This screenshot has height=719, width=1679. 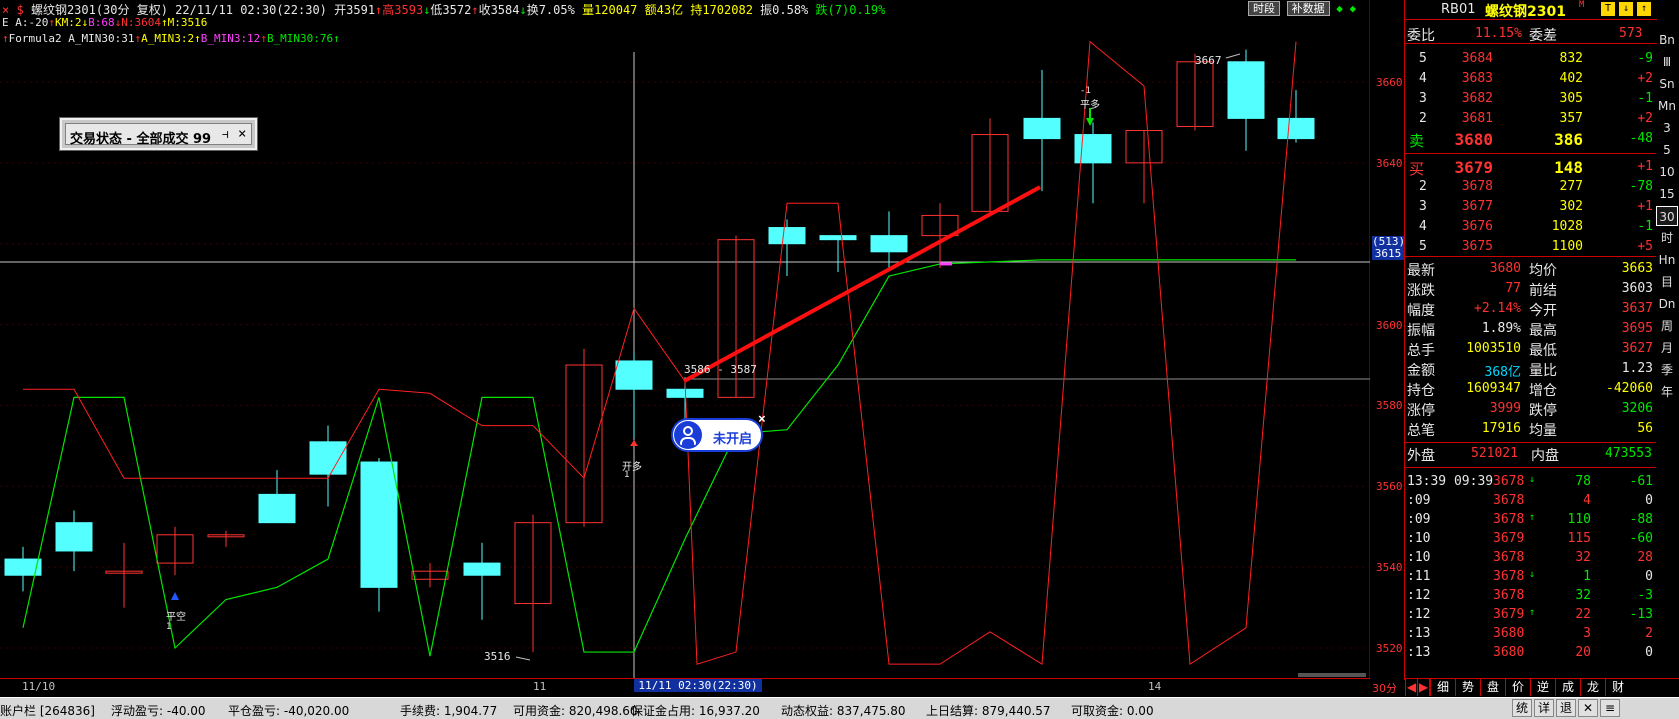 I want to click on stat-row: 涨跌 77 前结 3603, so click(x=1530, y=289).